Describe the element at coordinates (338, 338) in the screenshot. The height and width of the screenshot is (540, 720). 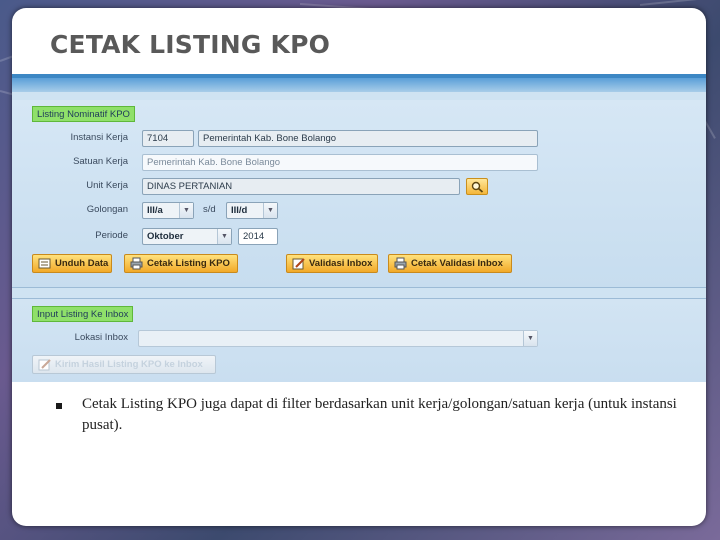
I see `lokasi-select: ▼` at that location.